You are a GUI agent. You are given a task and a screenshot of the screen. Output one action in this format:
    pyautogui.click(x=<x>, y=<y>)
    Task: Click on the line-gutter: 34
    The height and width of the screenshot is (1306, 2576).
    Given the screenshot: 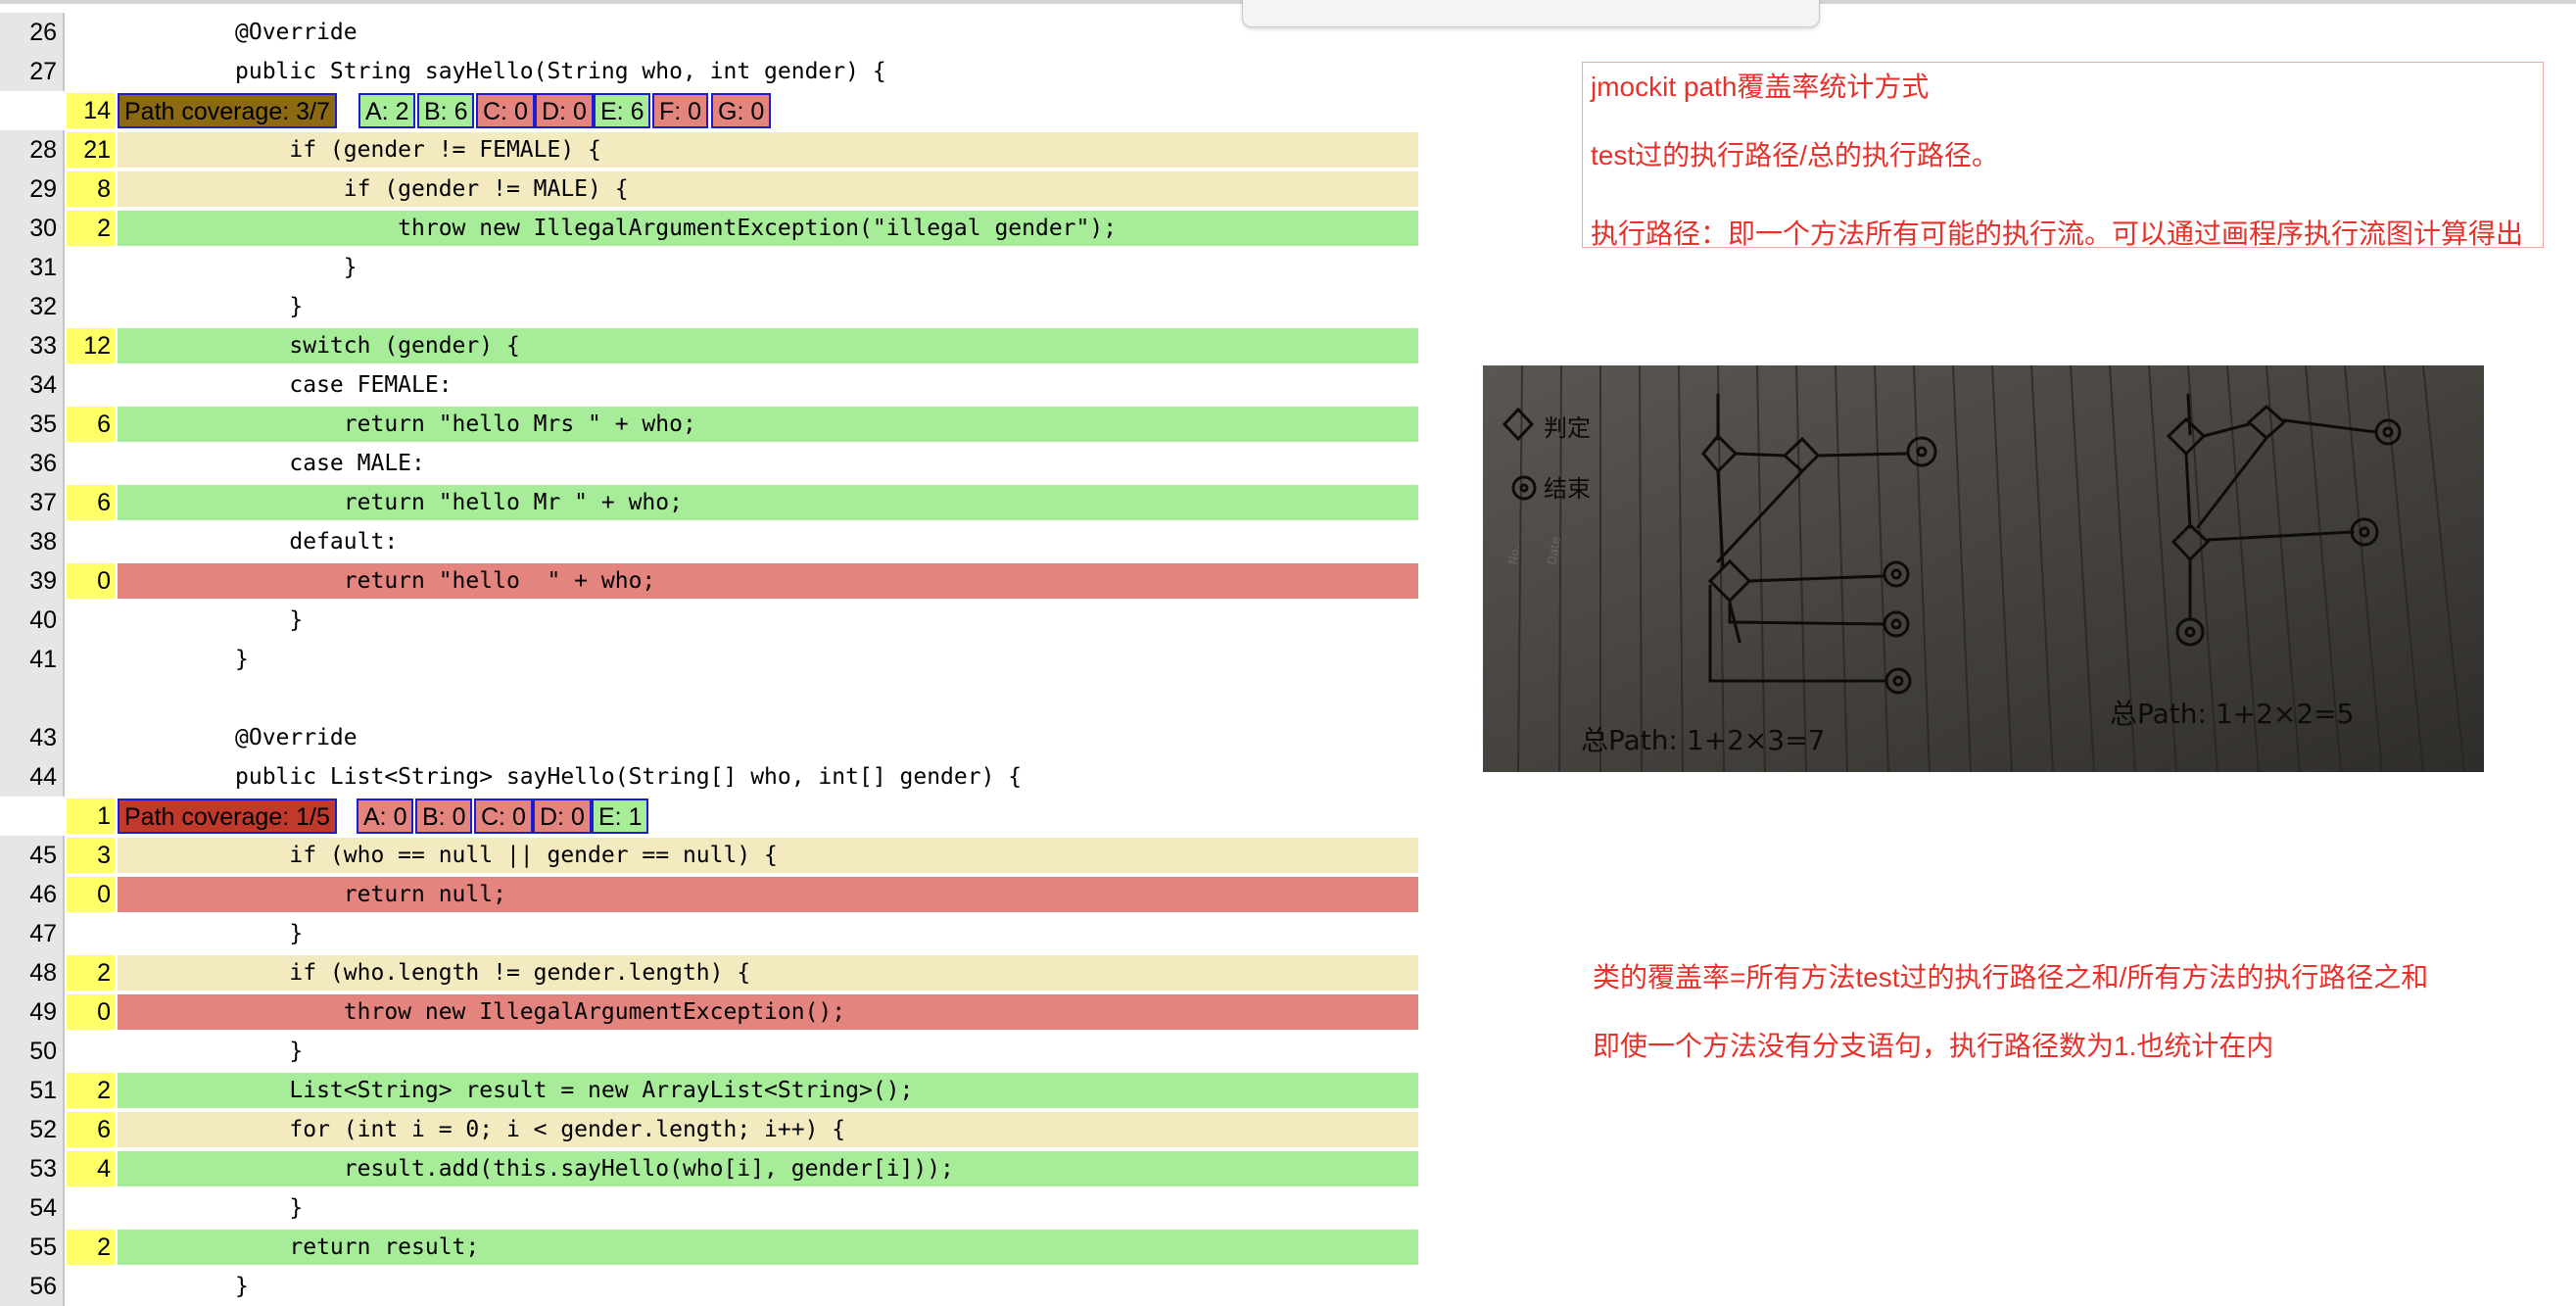 What is the action you would take?
    pyautogui.click(x=33, y=385)
    